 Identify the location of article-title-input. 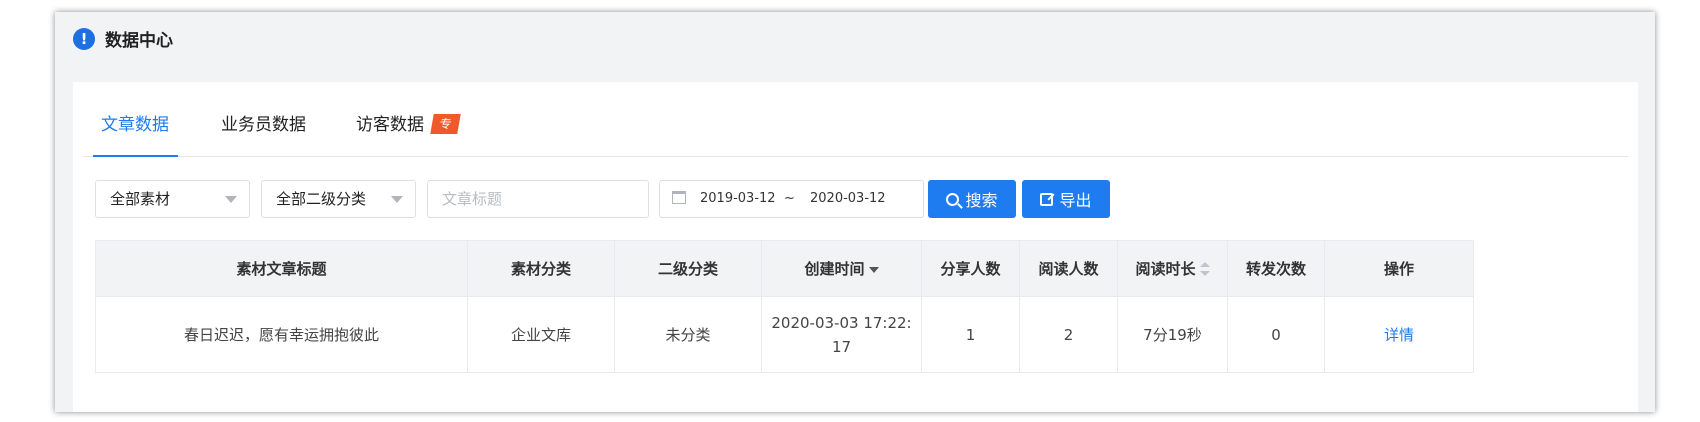
(538, 199).